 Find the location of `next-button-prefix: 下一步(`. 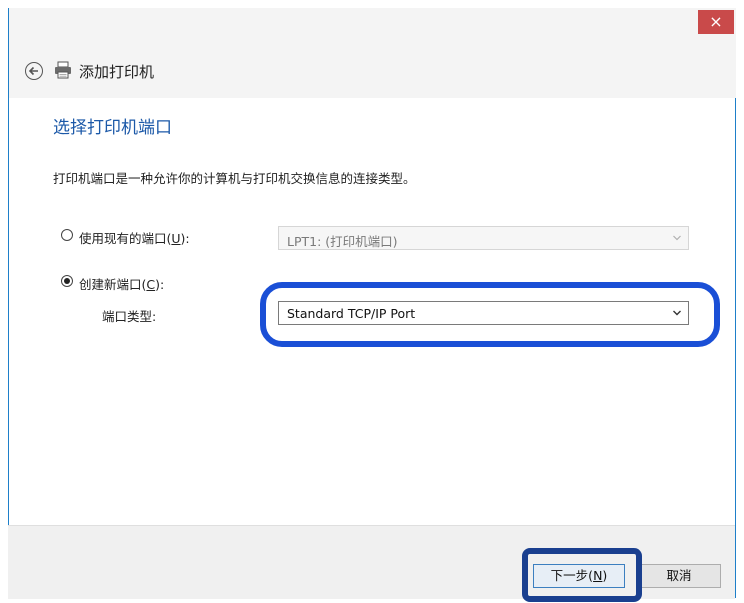

next-button-prefix: 下一步( is located at coordinates (572, 575).